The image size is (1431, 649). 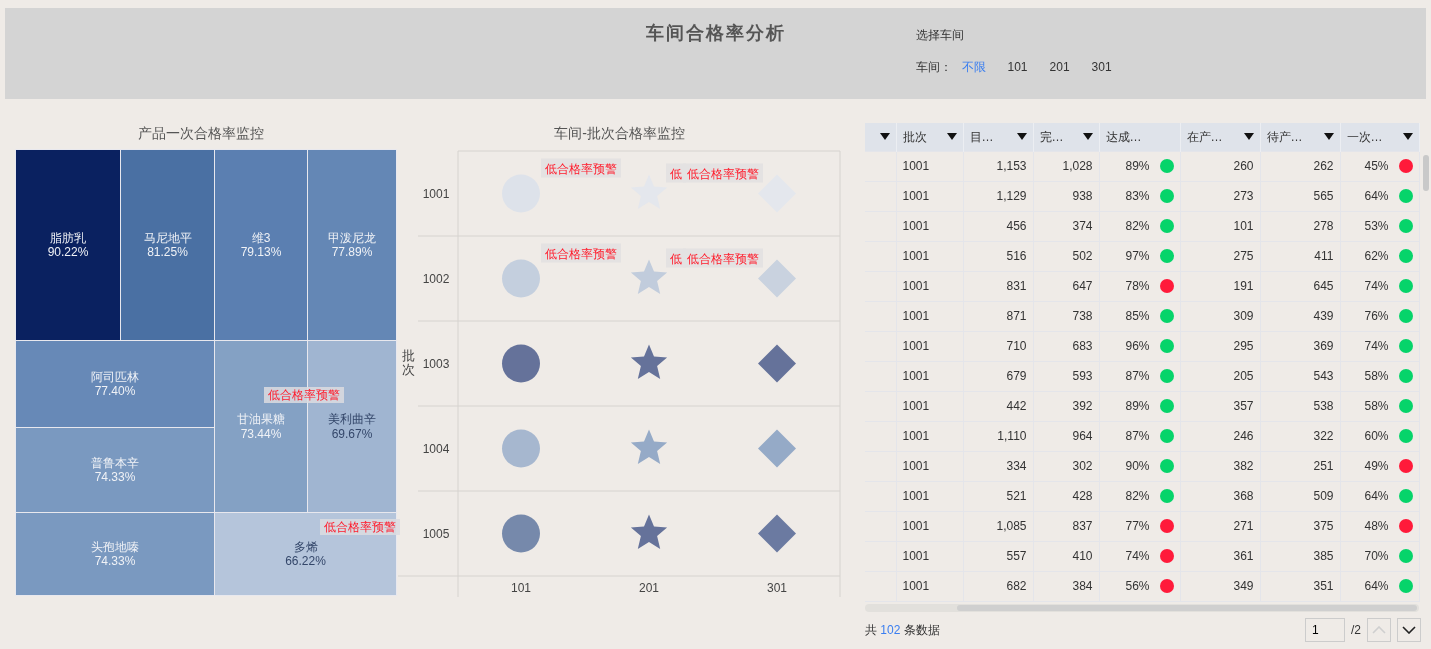 I want to click on table-cell: 205, so click(x=1220, y=376).